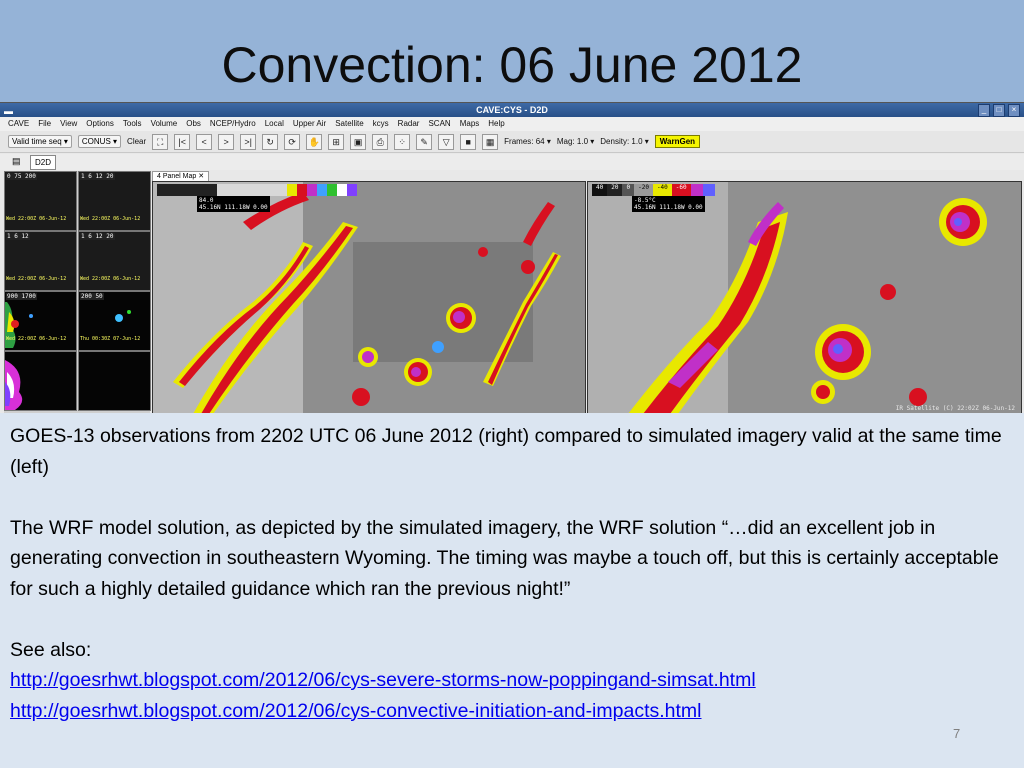 Image resolution: width=1024 pixels, height=768 pixels. I want to click on color-scale-bar: 40 20 0 -20 -40 -60, so click(653, 190).